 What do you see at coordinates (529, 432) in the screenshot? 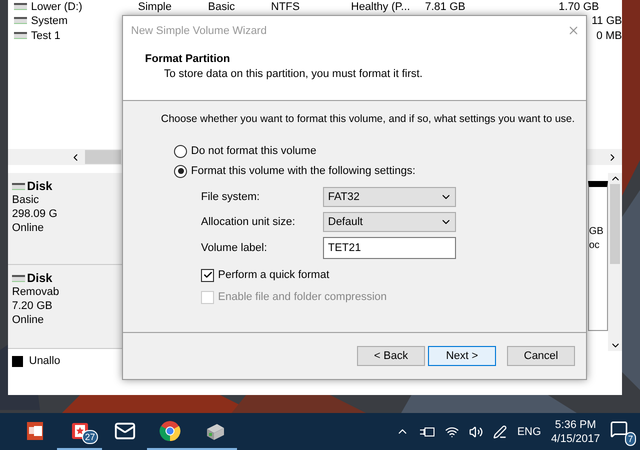
I see `language-indicator: ENG` at bounding box center [529, 432].